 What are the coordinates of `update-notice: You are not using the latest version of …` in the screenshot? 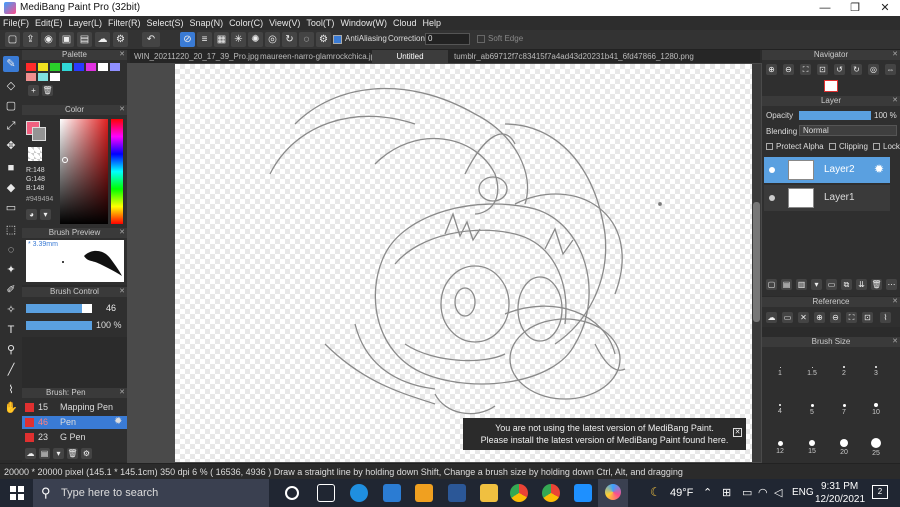 It's located at (604, 434).